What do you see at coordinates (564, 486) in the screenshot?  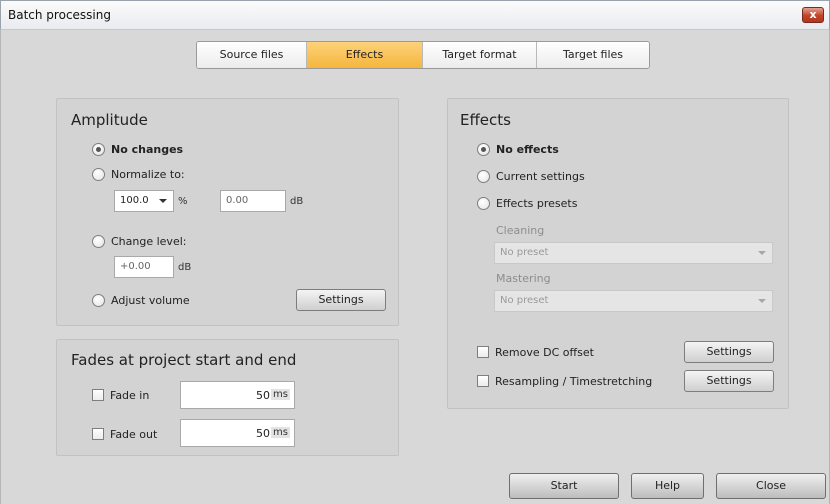 I see `start-button: Start` at bounding box center [564, 486].